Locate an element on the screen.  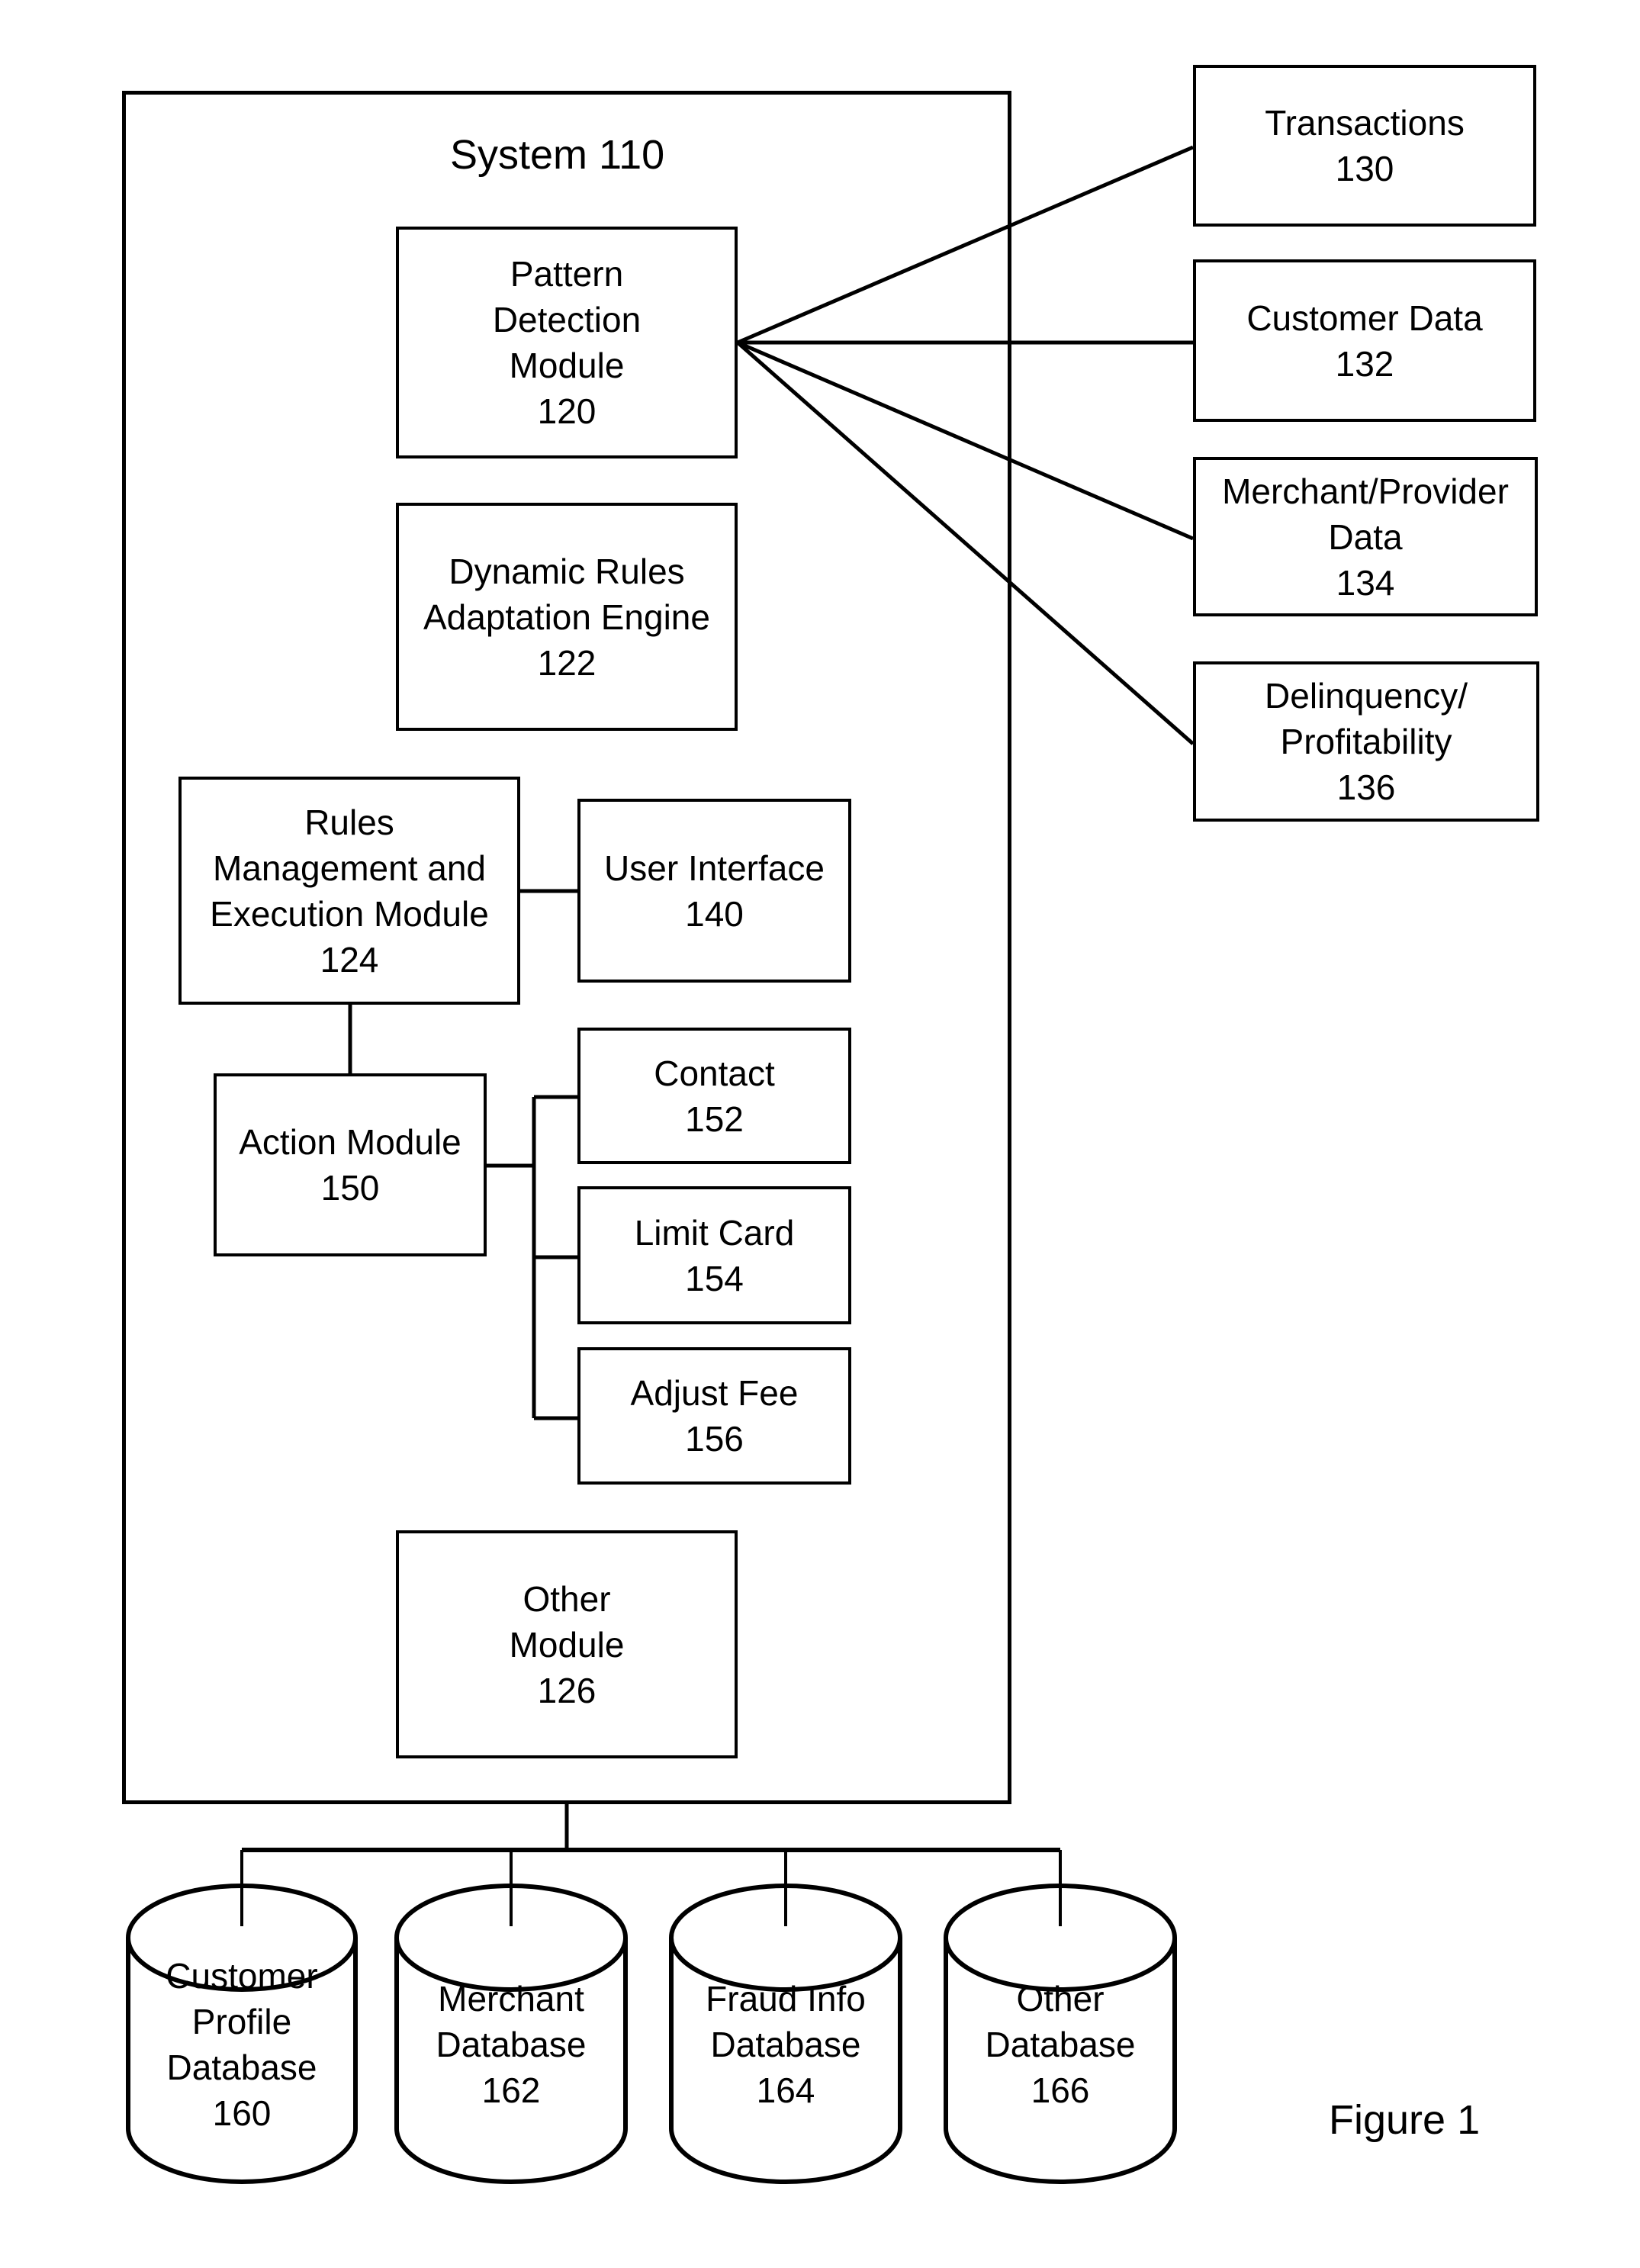
dynamic-rules-engine: Dynamic Rules Adaptation Engine 122 is located at coordinates (567, 617).